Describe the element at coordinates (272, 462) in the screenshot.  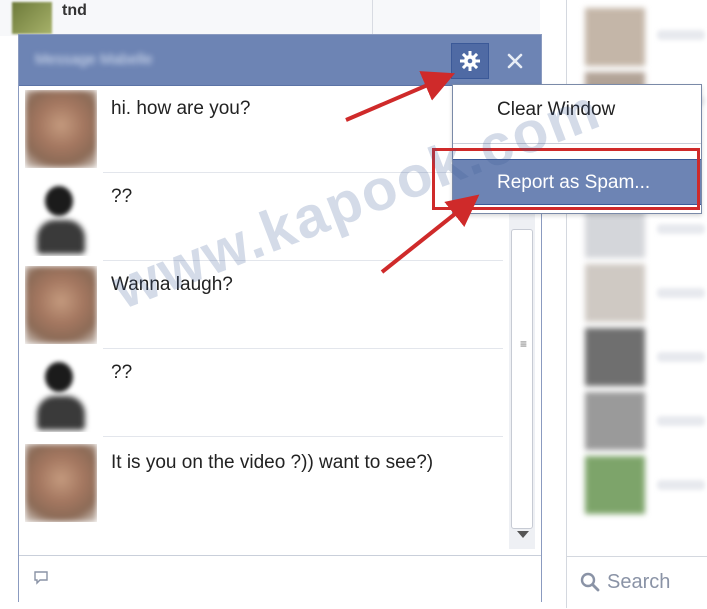
I see `message-text: It is you on the video ?)) want to see?)` at that location.